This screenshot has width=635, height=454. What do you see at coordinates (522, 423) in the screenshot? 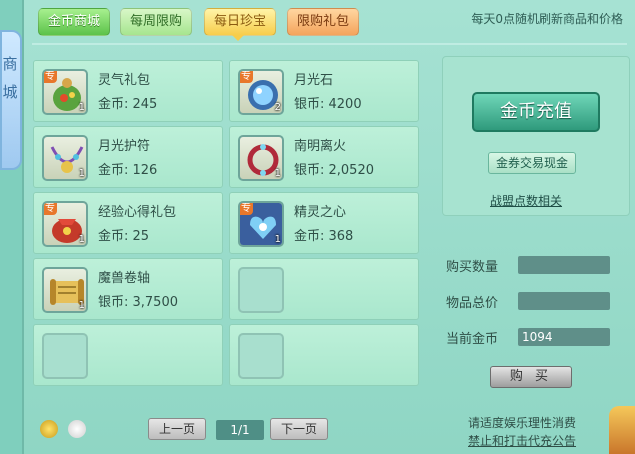
I see `notice-text: 请适度娱乐理性消费` at bounding box center [522, 423].